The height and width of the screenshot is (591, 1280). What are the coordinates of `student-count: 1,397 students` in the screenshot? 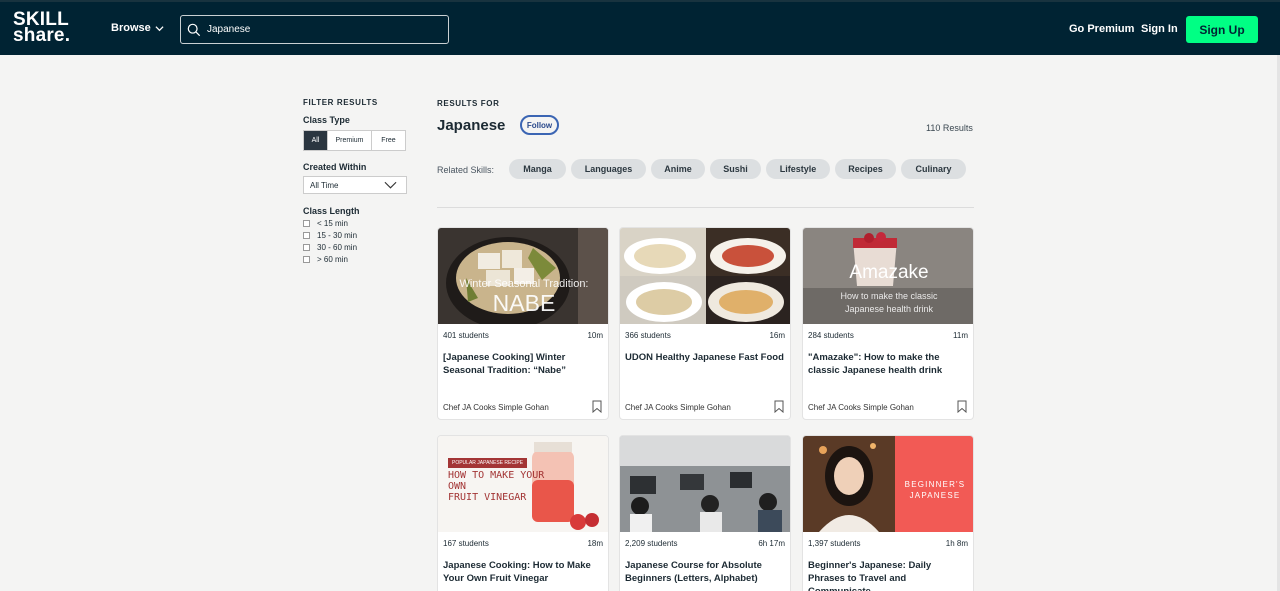 It's located at (834, 543).